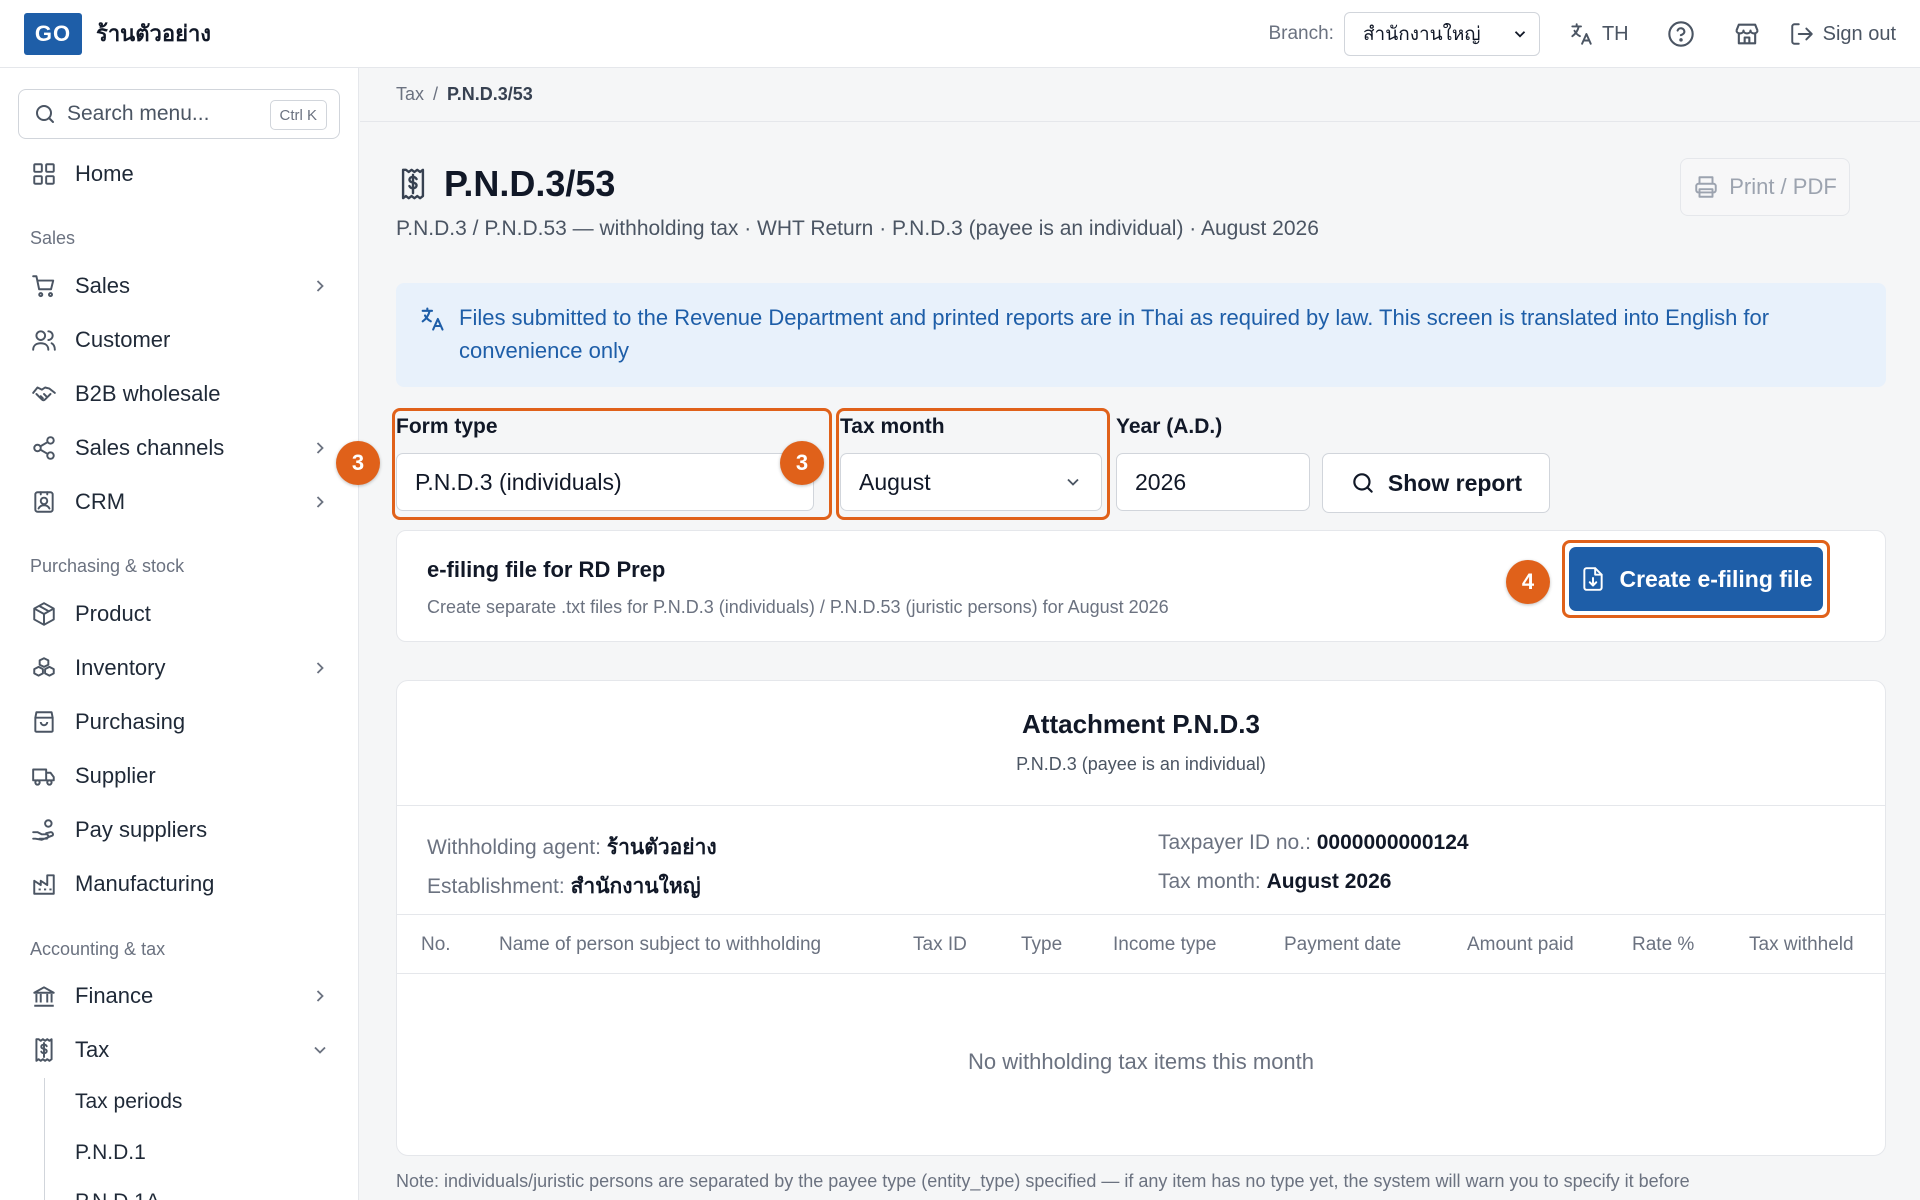 Image resolution: width=1920 pixels, height=1200 pixels. I want to click on factory-icon, so click(44, 884).